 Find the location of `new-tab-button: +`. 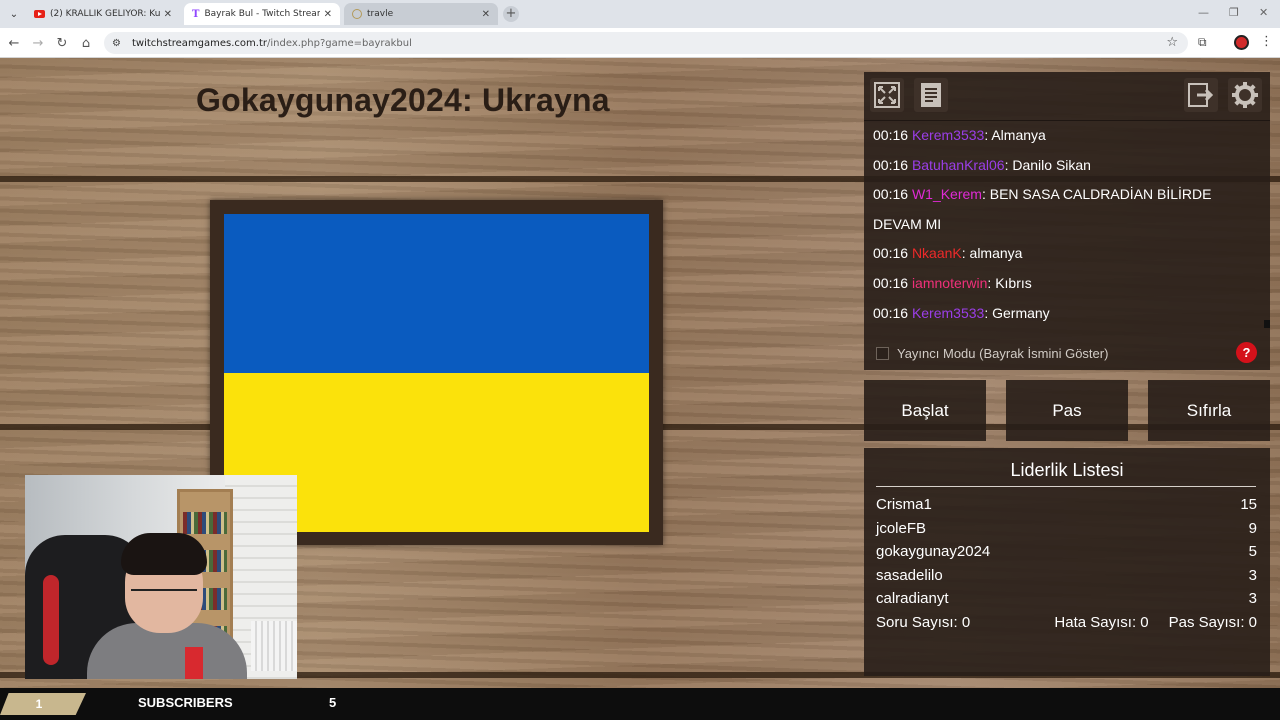

new-tab-button: + is located at coordinates (511, 14).